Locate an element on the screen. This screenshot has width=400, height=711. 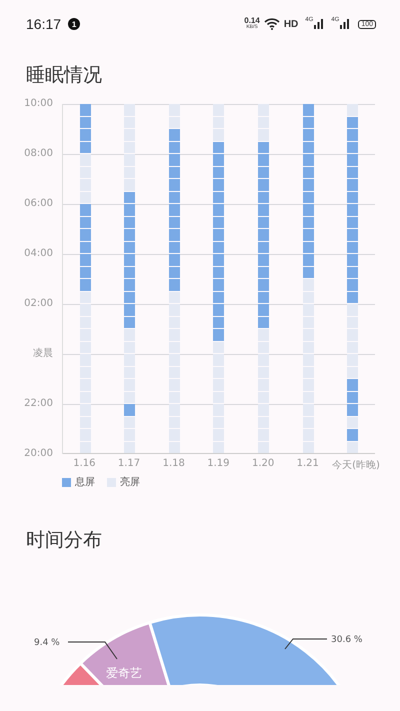
axis-label: 1.19 is located at coordinates (218, 463).